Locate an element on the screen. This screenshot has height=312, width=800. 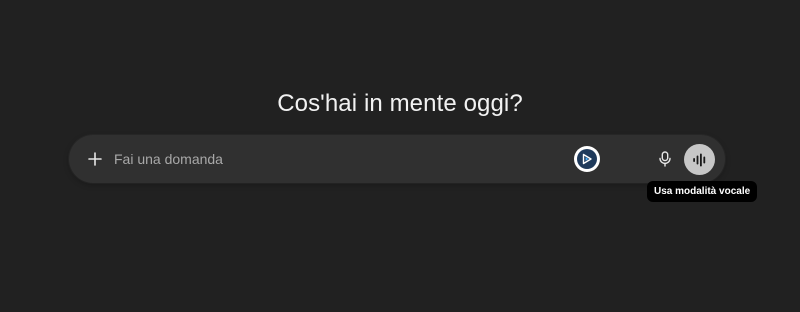
plus-icon is located at coordinates (95, 159).